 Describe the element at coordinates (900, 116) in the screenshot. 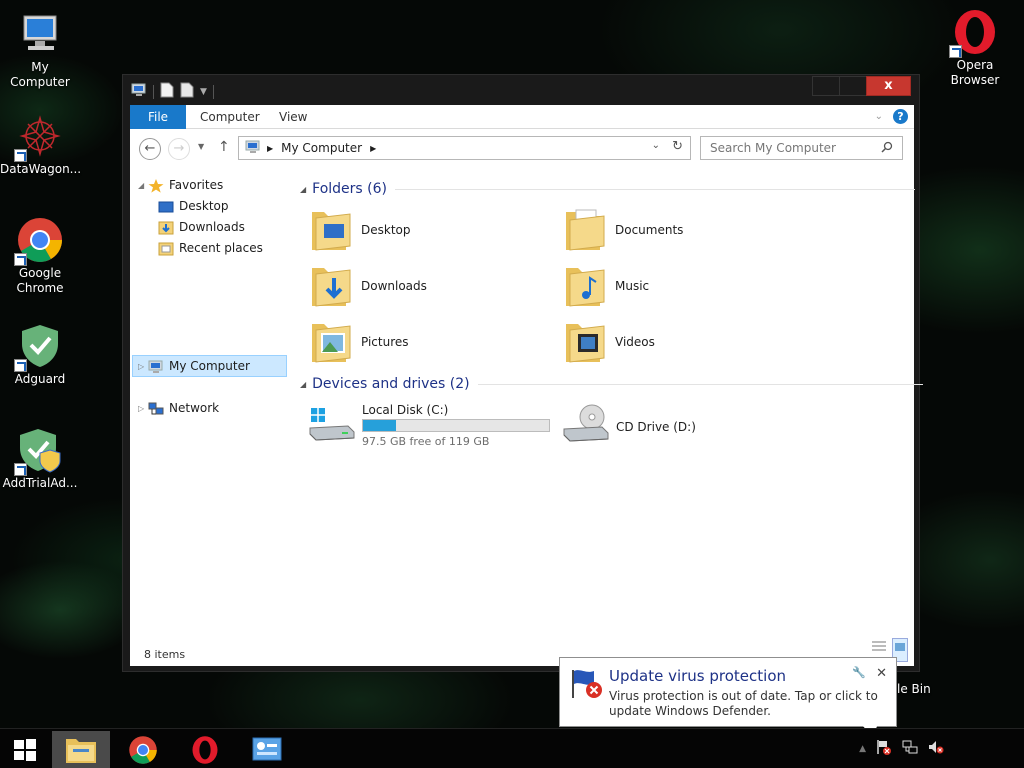

I see `help-icon: ?` at that location.